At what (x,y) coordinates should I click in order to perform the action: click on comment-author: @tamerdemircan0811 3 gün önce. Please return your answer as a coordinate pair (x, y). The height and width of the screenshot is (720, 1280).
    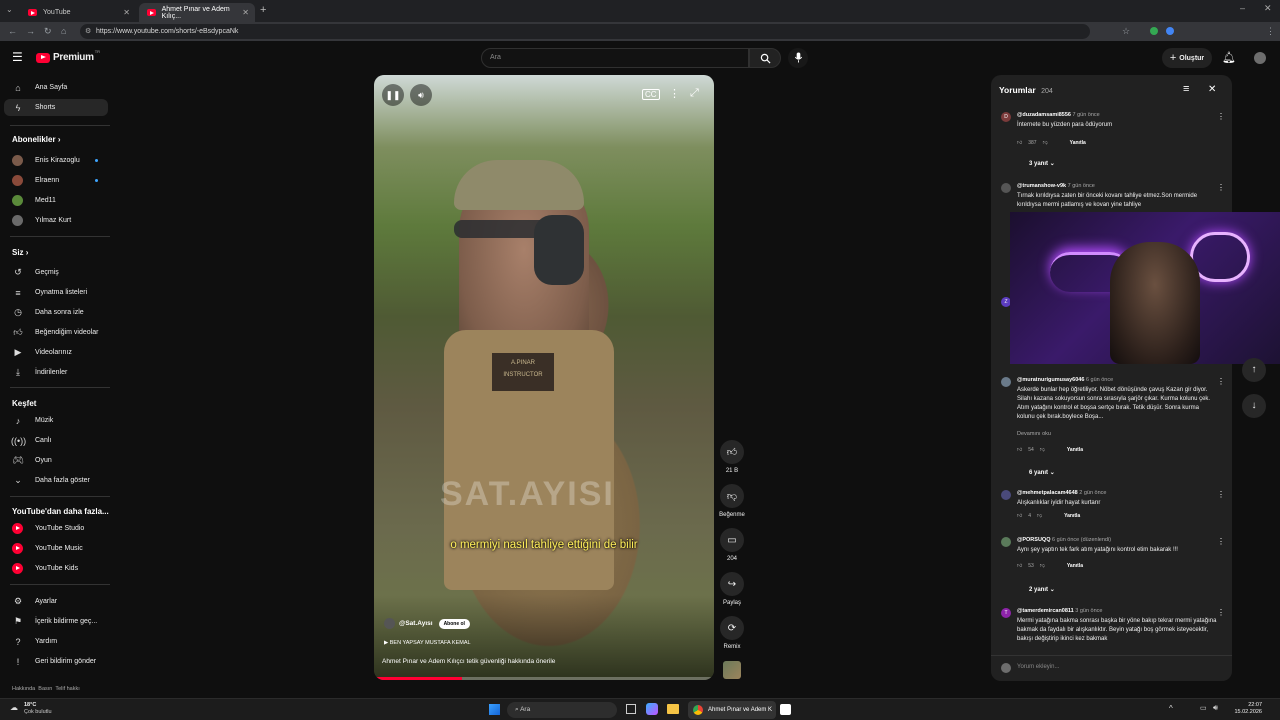
    Looking at the image, I should click on (1059, 611).